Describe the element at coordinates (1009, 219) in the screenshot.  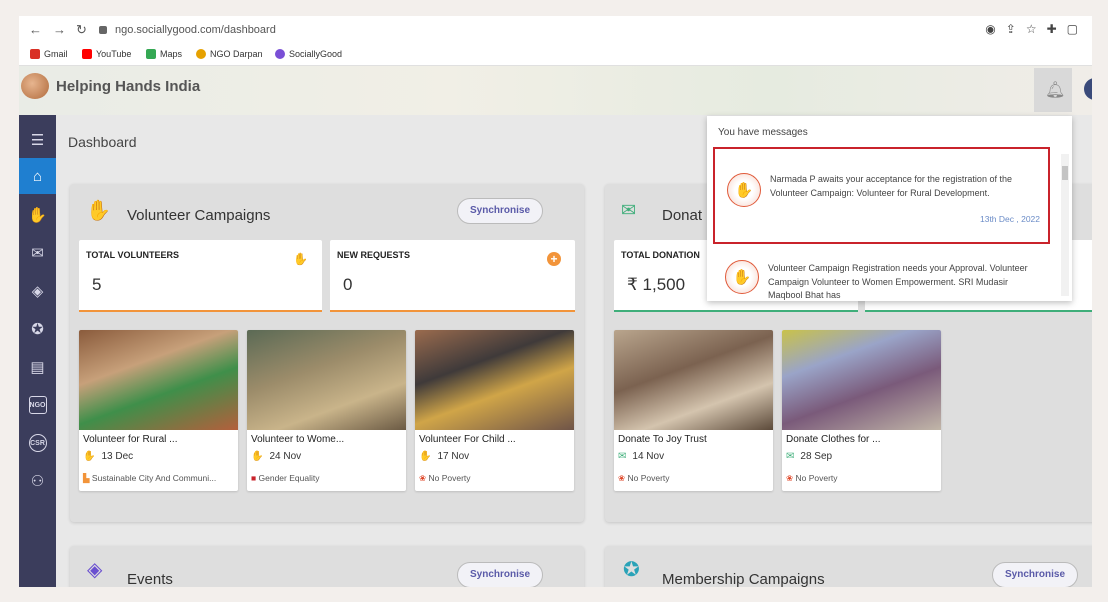
I see `notification-date: 13th Dec , 2022` at that location.